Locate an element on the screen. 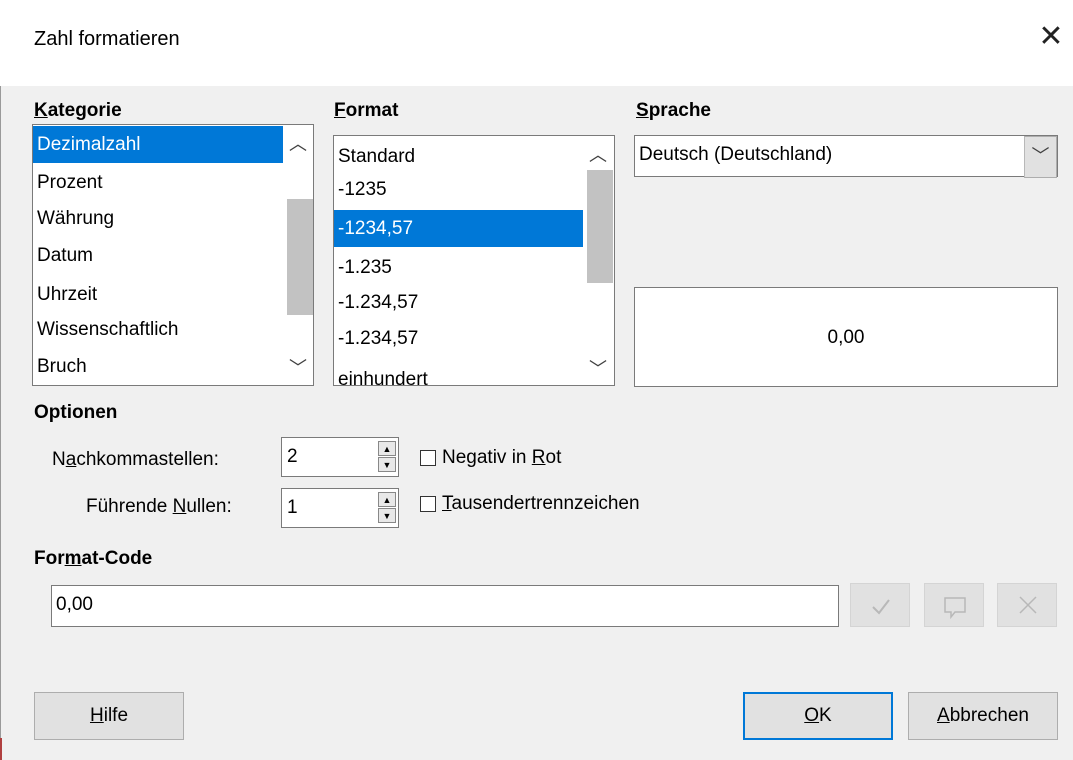 The image size is (1073, 760). format-preview: 0,00 is located at coordinates (846, 337).